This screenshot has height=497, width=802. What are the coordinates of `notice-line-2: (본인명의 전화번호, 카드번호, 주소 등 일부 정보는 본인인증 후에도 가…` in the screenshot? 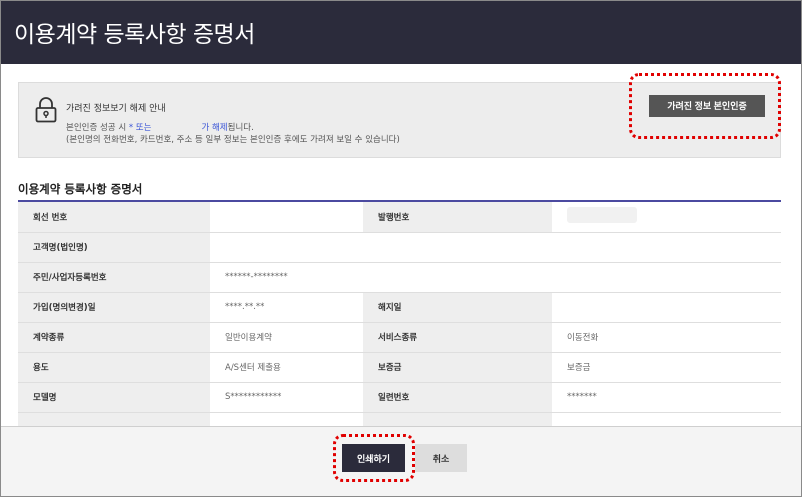 It's located at (233, 140).